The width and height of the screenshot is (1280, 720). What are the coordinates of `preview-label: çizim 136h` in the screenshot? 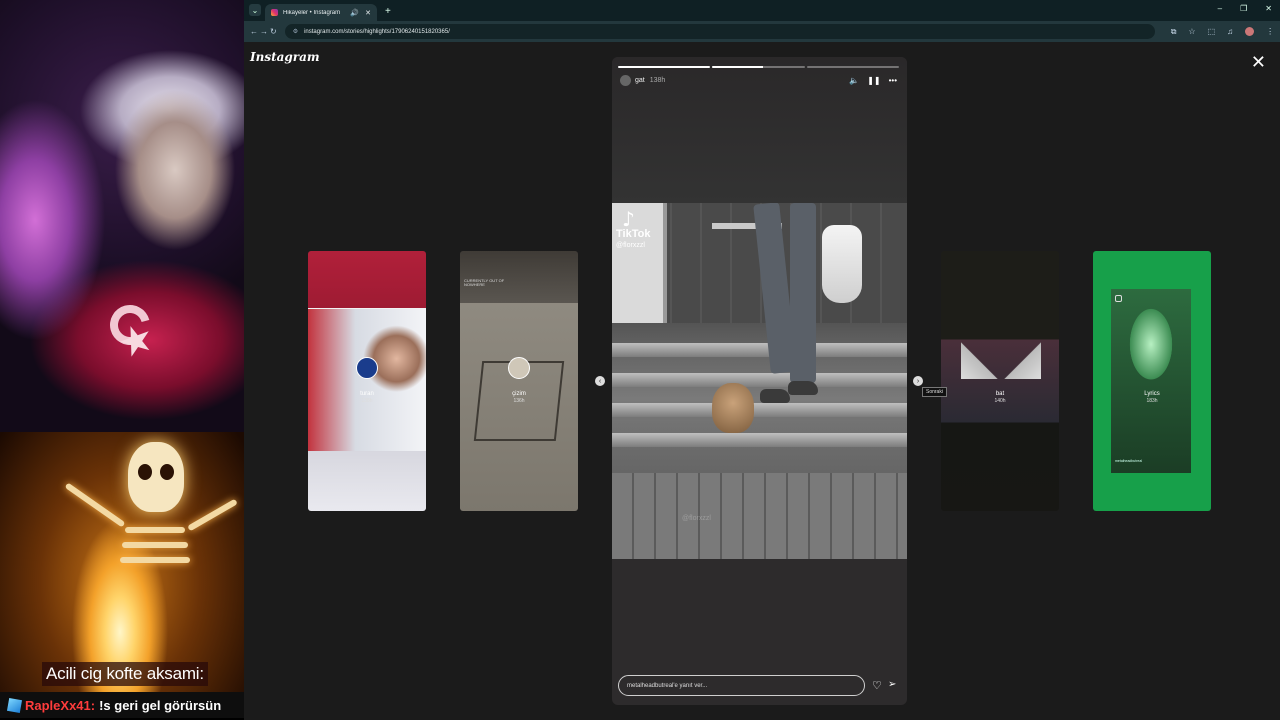 It's located at (519, 397).